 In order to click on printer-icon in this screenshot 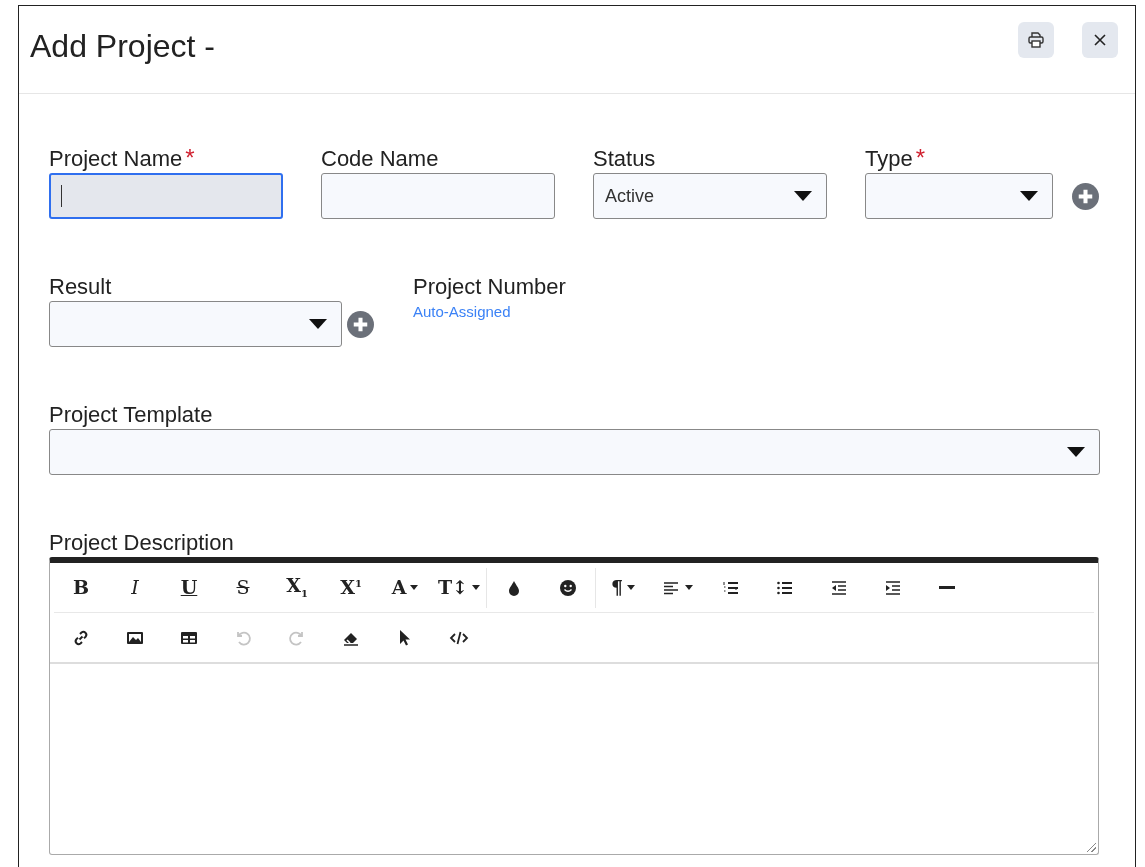, I will do `click(1036, 40)`.